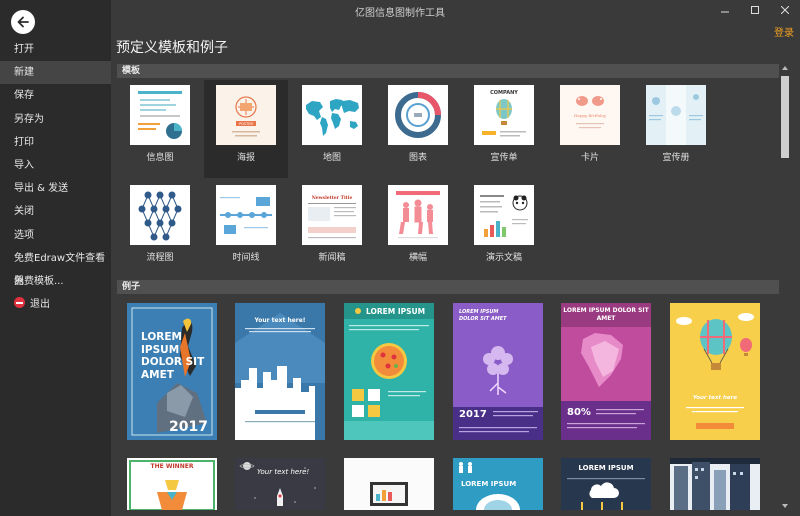  Describe the element at coordinates (246, 215) in the screenshot. I see `timeline-icon` at that location.